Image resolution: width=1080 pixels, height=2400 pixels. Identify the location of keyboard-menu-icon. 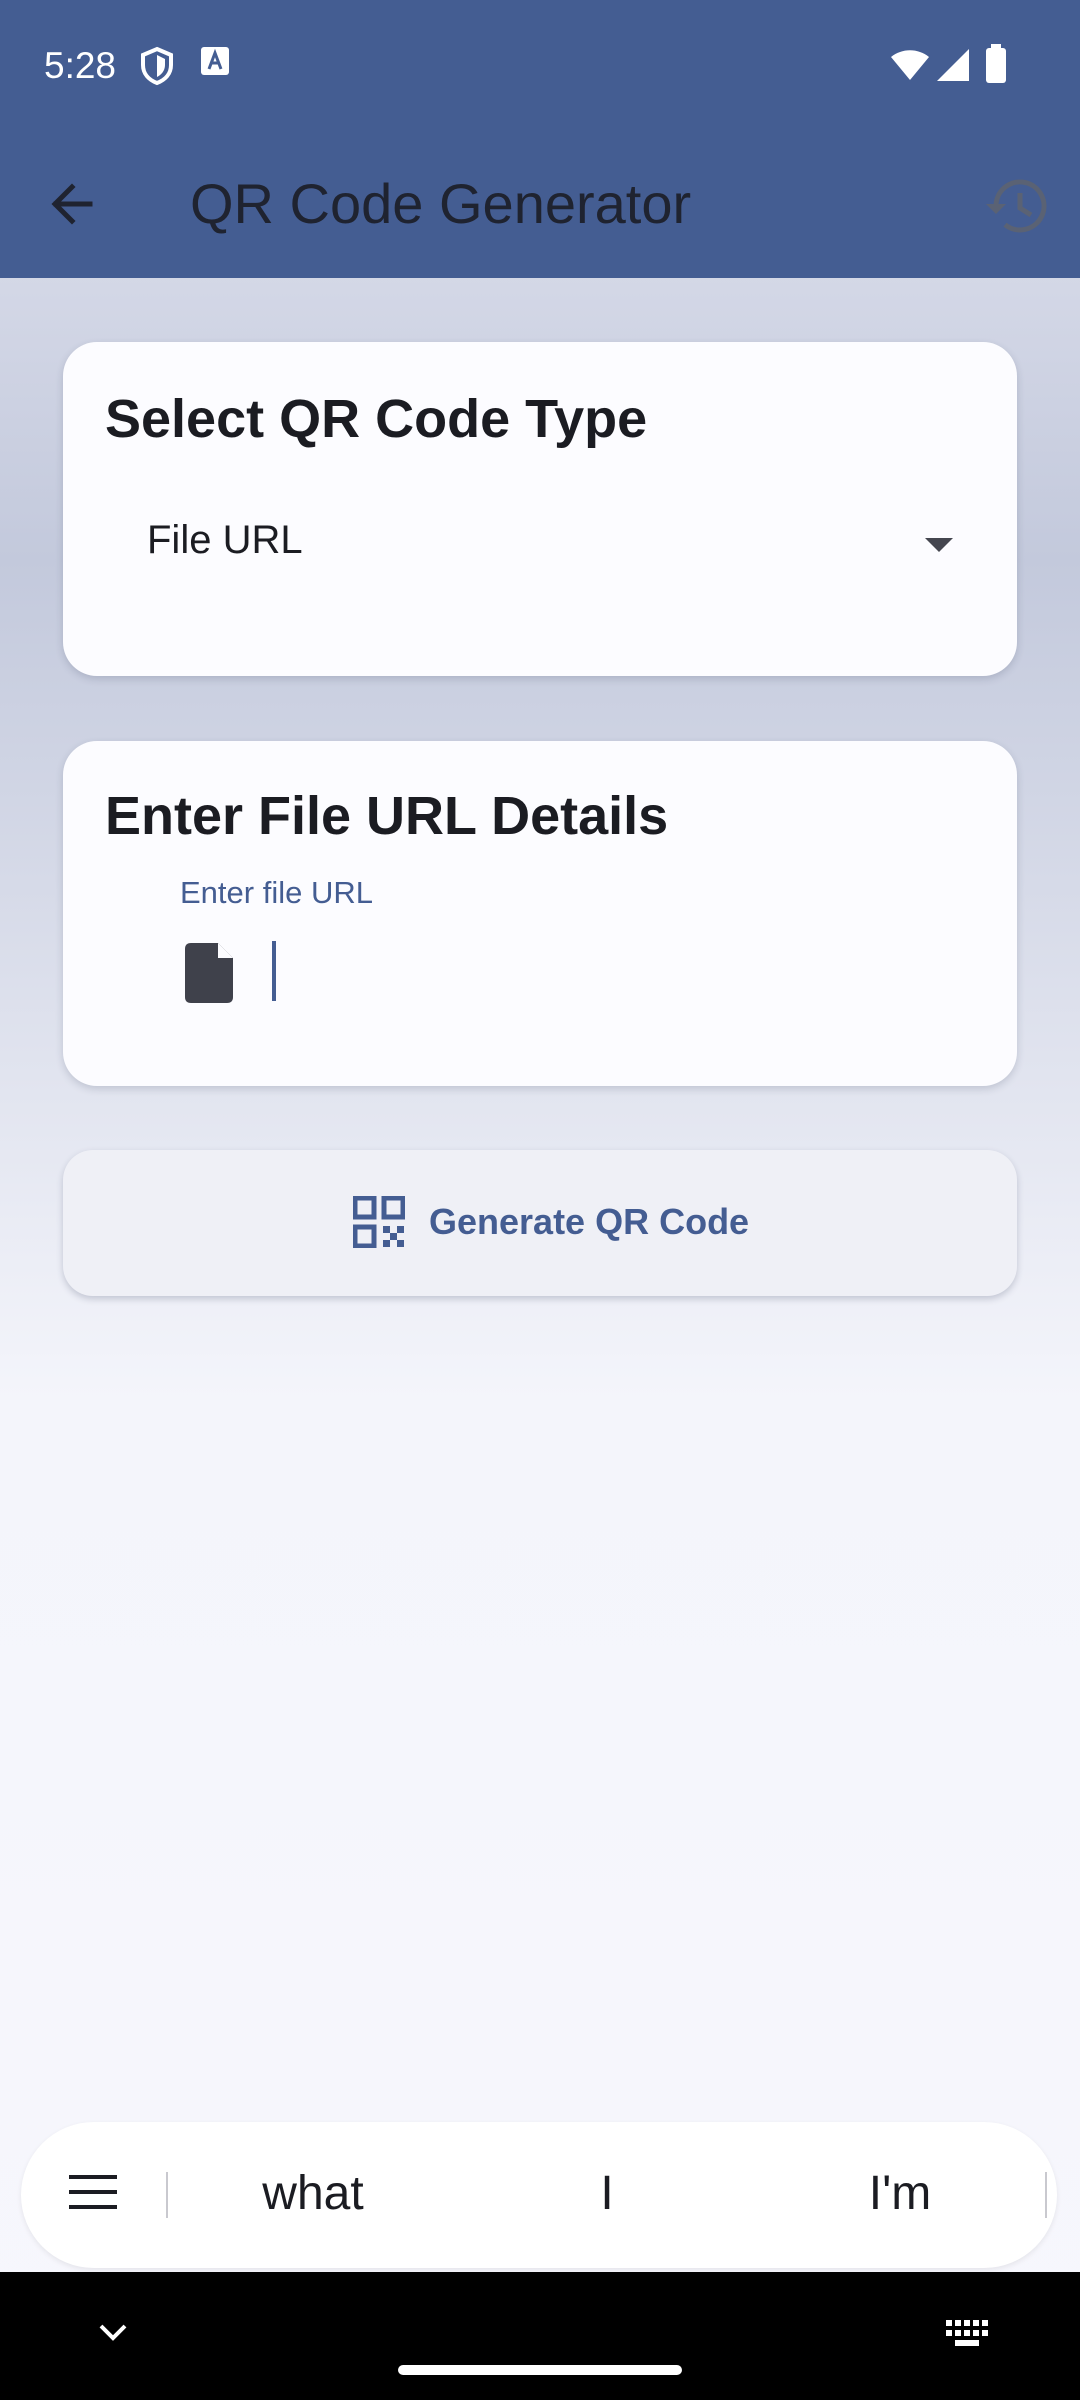
(94, 2192).